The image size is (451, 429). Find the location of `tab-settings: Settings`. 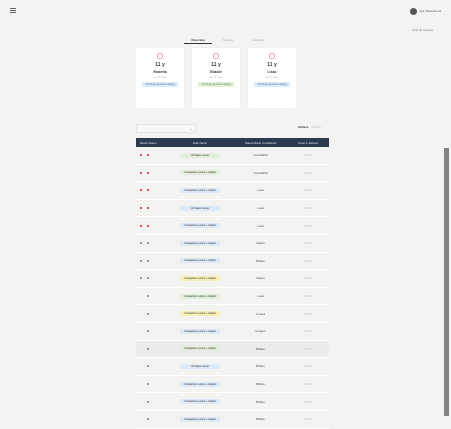

tab-settings: Settings is located at coordinates (228, 40).